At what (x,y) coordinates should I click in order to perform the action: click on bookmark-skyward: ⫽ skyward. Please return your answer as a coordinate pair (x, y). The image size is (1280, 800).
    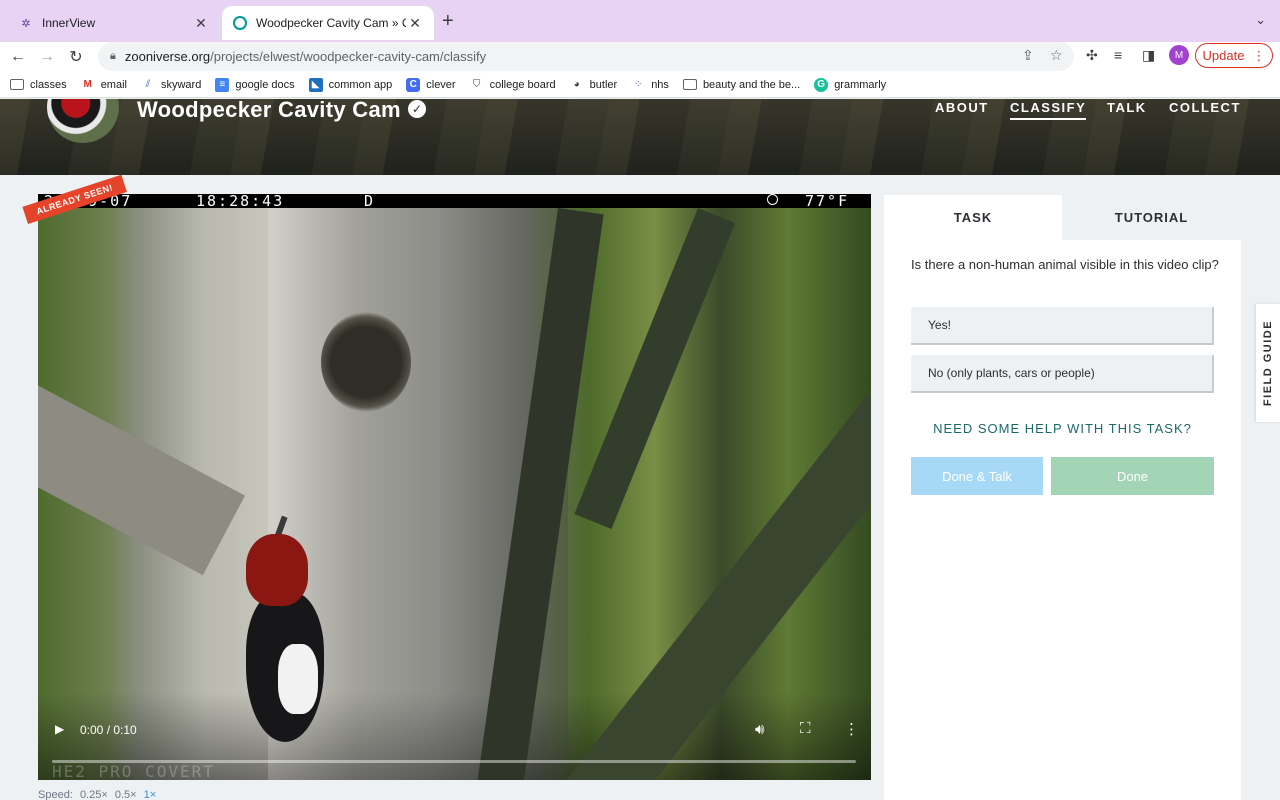
    Looking at the image, I should click on (171, 85).